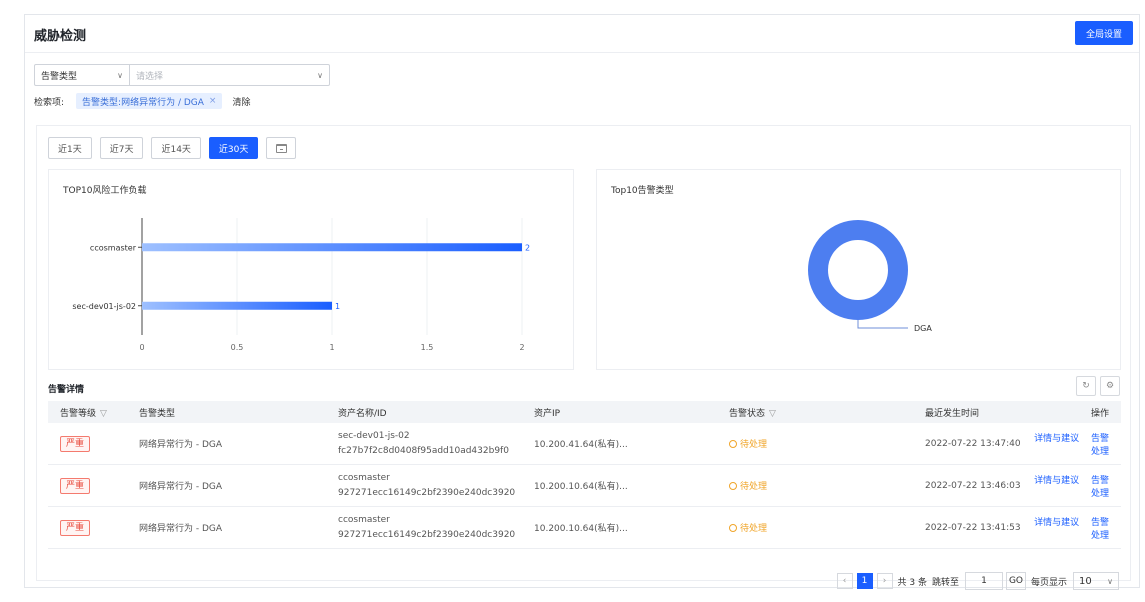 The image size is (1145, 602). Describe the element at coordinates (827, 412) in the screenshot. I see `col-status: 告警状态 ▽` at that location.